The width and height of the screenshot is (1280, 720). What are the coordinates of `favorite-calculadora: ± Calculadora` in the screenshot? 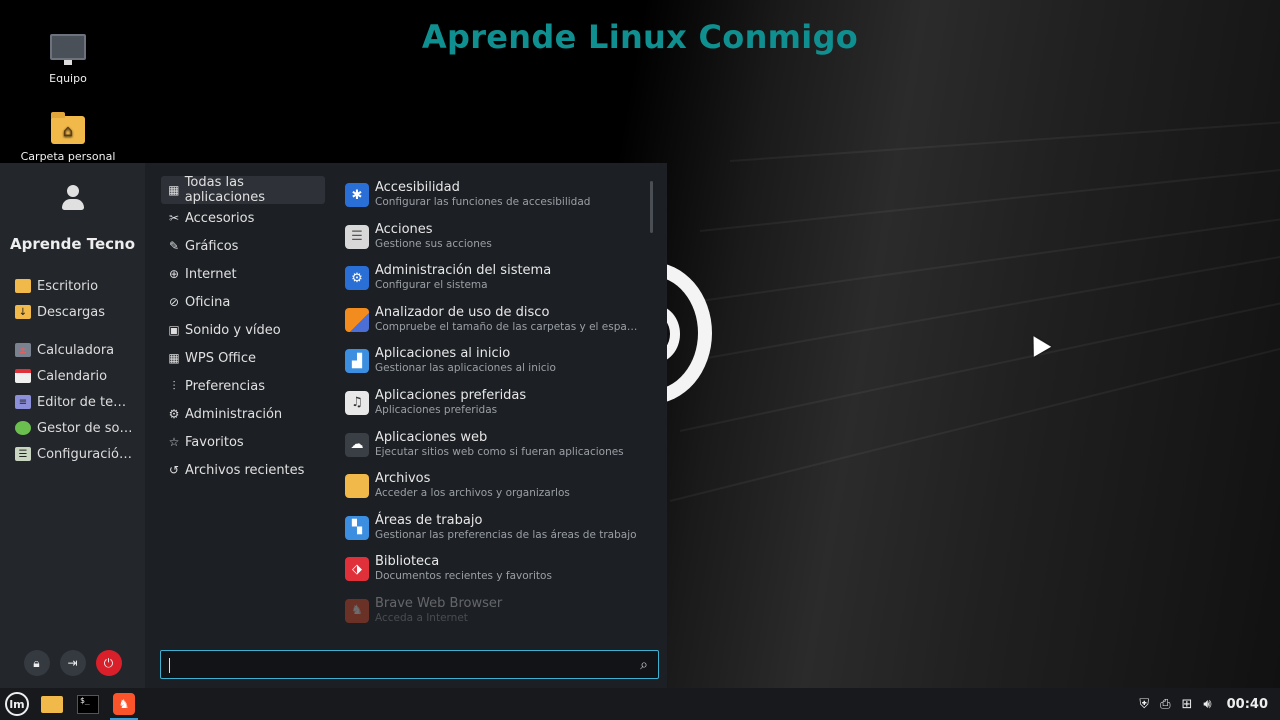 It's located at (72, 350).